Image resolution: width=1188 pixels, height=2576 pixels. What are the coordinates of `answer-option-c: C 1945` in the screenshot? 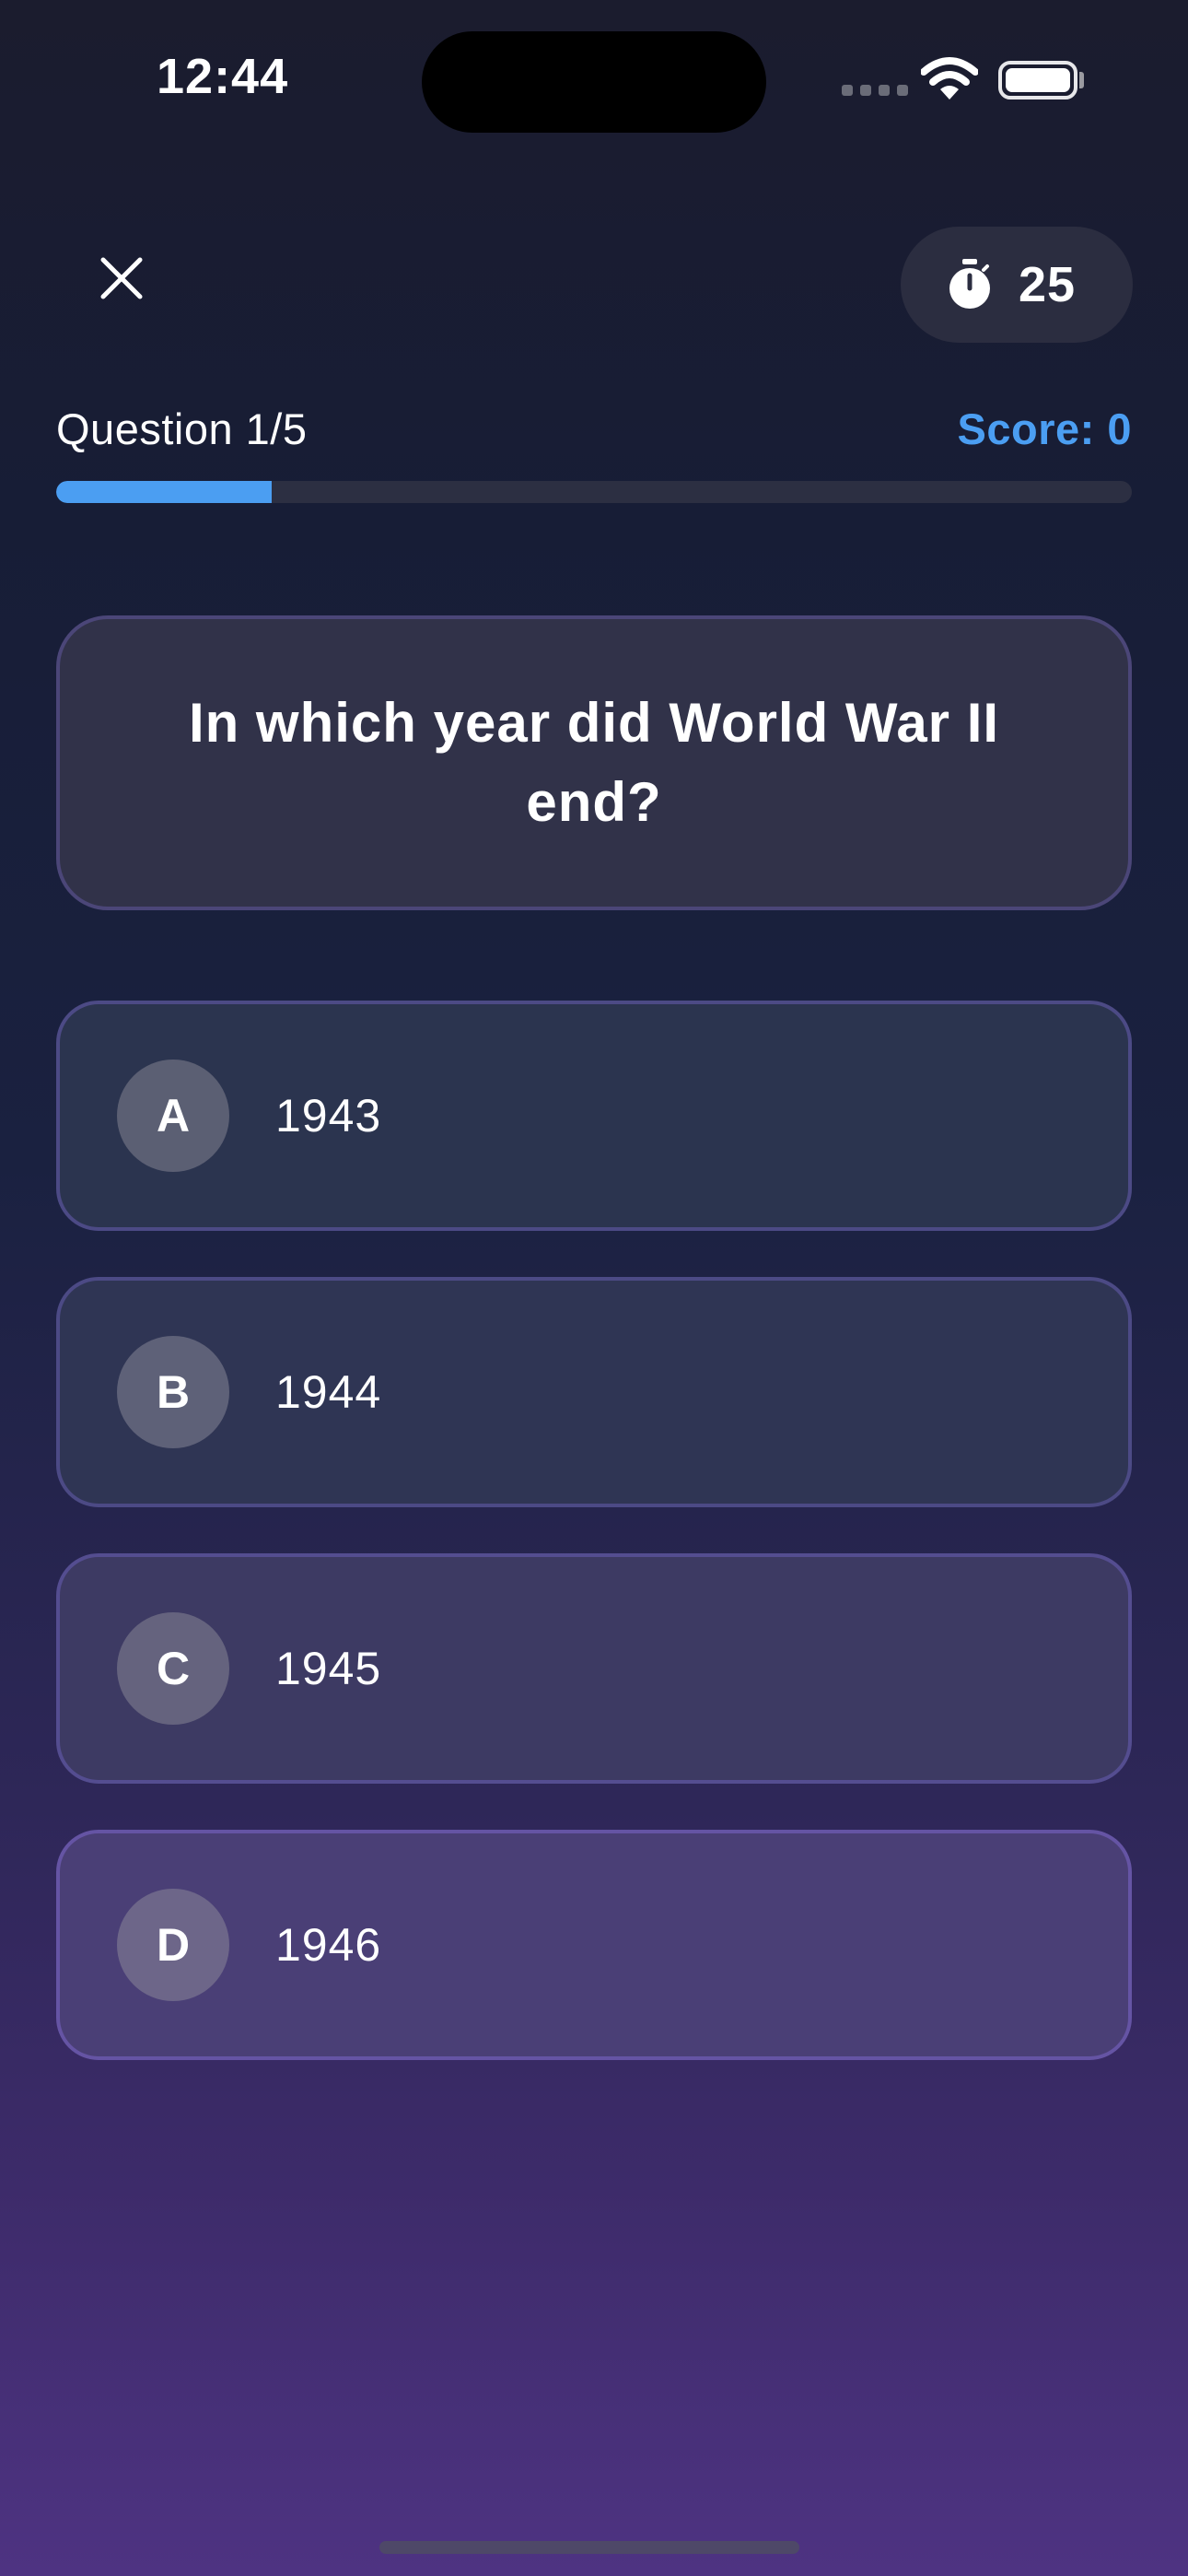 It's located at (594, 1668).